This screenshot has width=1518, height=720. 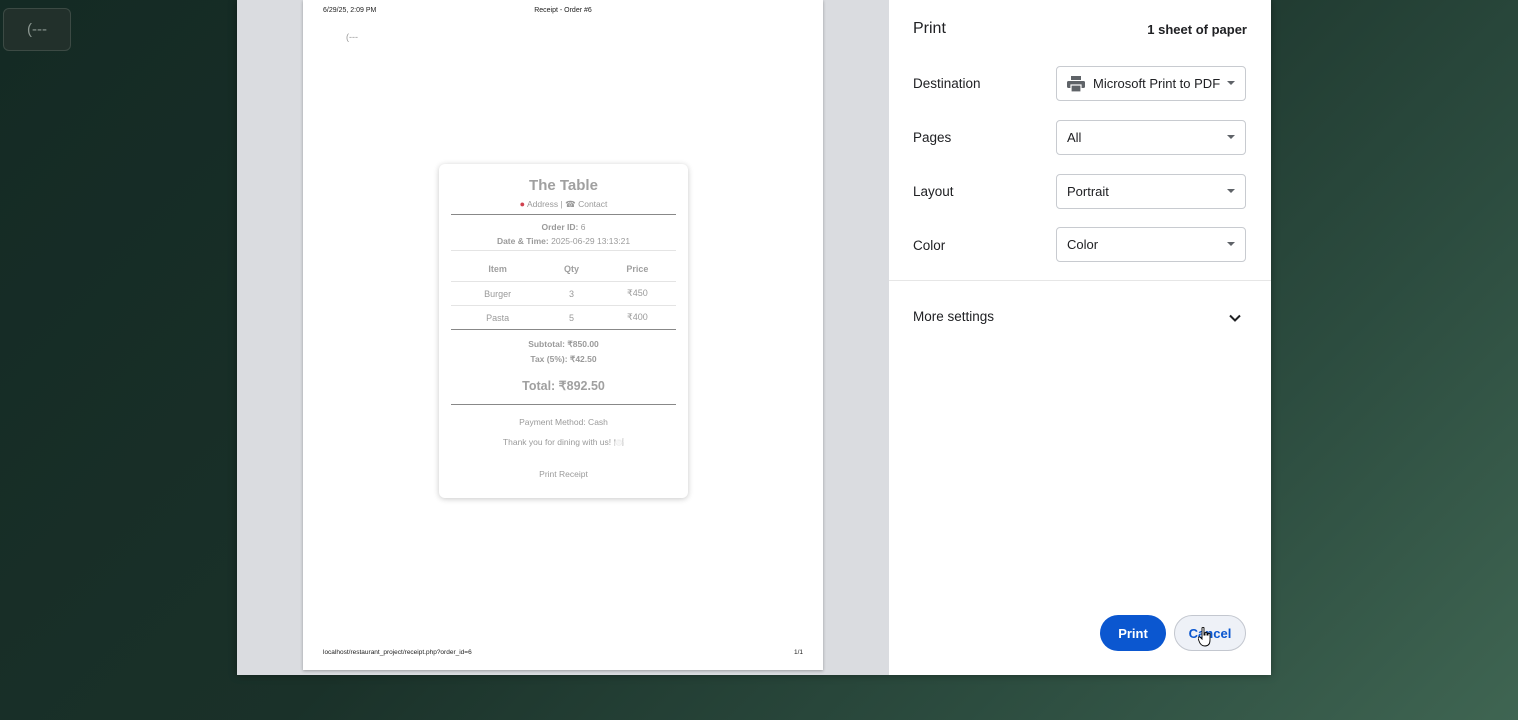 I want to click on layout-select: Portrait, so click(x=1151, y=191).